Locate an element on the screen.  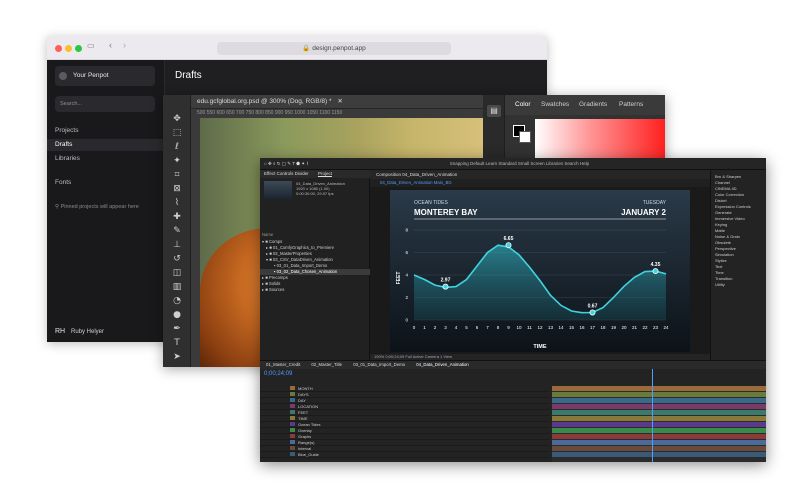
tree-item: ▸ ■ Sources is located at coordinates (273, 289).